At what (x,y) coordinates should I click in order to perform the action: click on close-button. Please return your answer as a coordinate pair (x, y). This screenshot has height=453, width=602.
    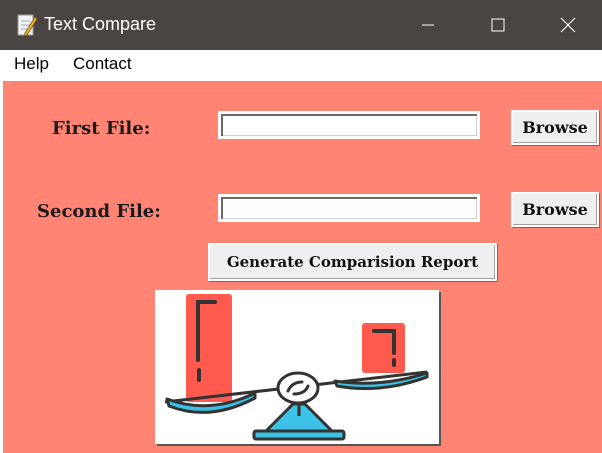
    Looking at the image, I should click on (567, 25).